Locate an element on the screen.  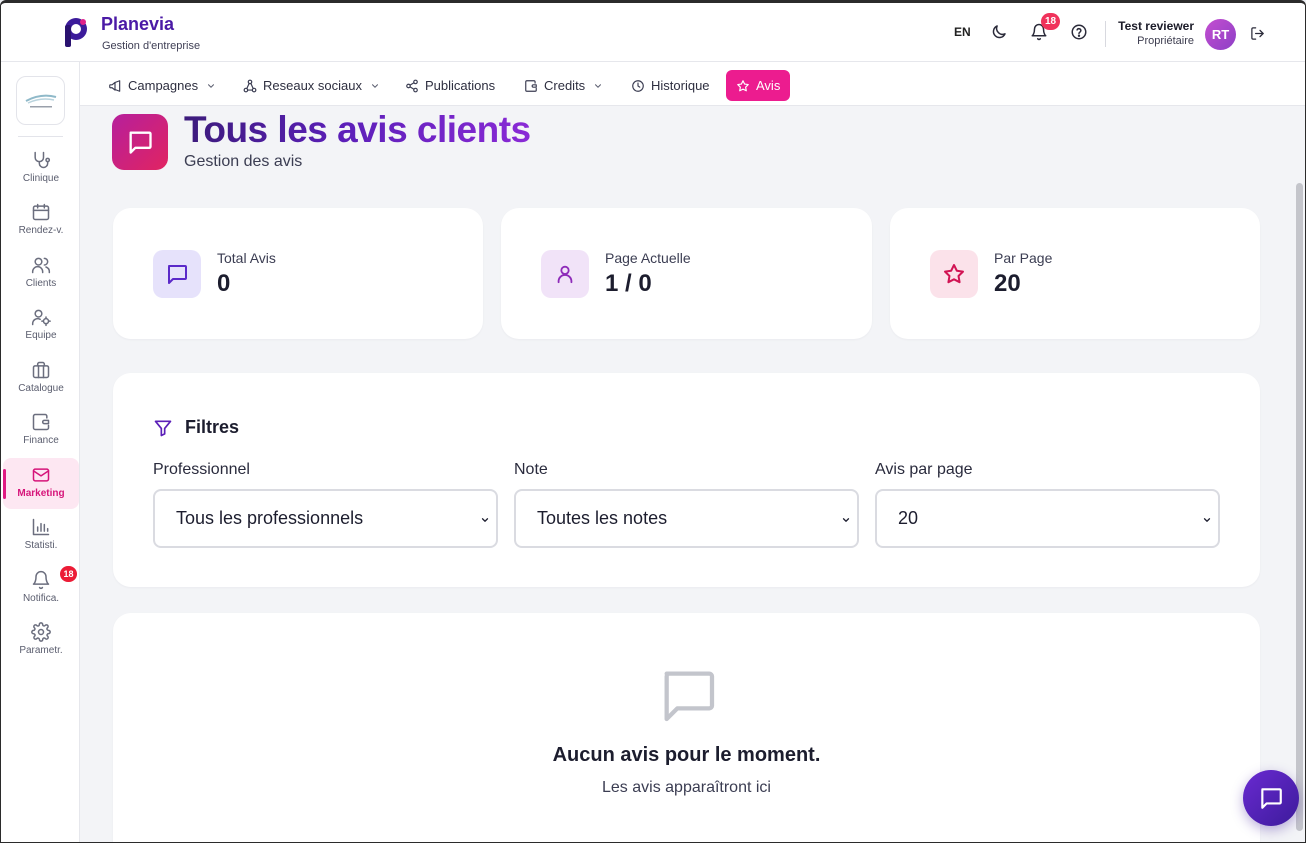
page-title: Tous les avis clients is located at coordinates (357, 129).